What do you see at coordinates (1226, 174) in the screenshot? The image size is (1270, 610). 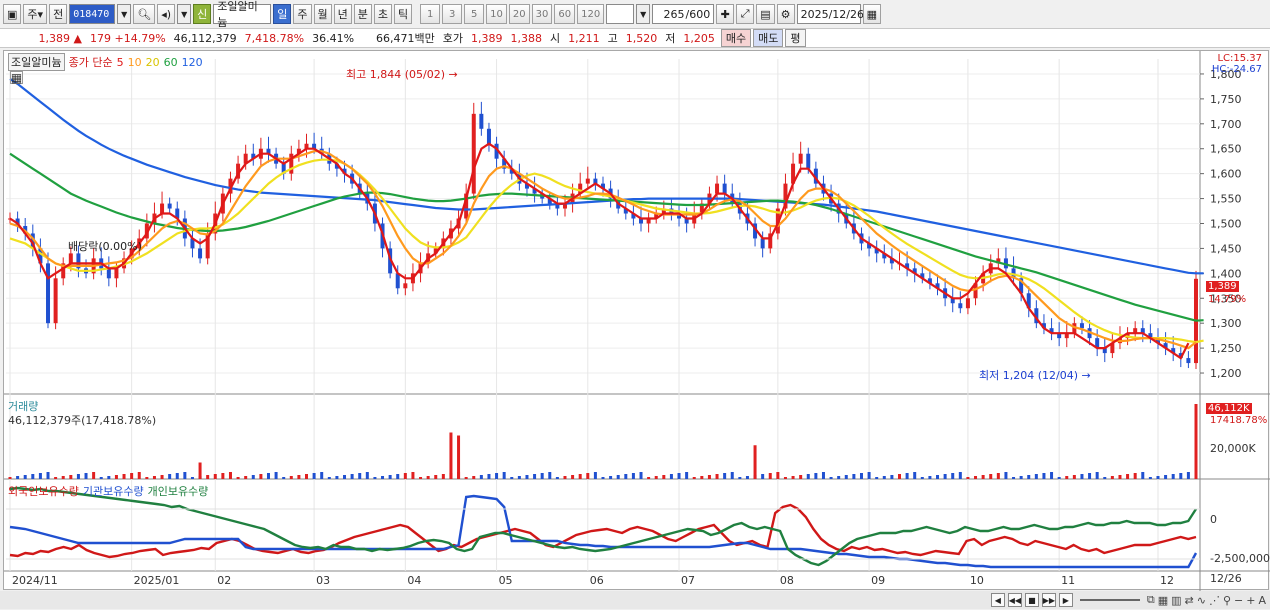 I see `price-tick-label: 1,600` at bounding box center [1226, 174].